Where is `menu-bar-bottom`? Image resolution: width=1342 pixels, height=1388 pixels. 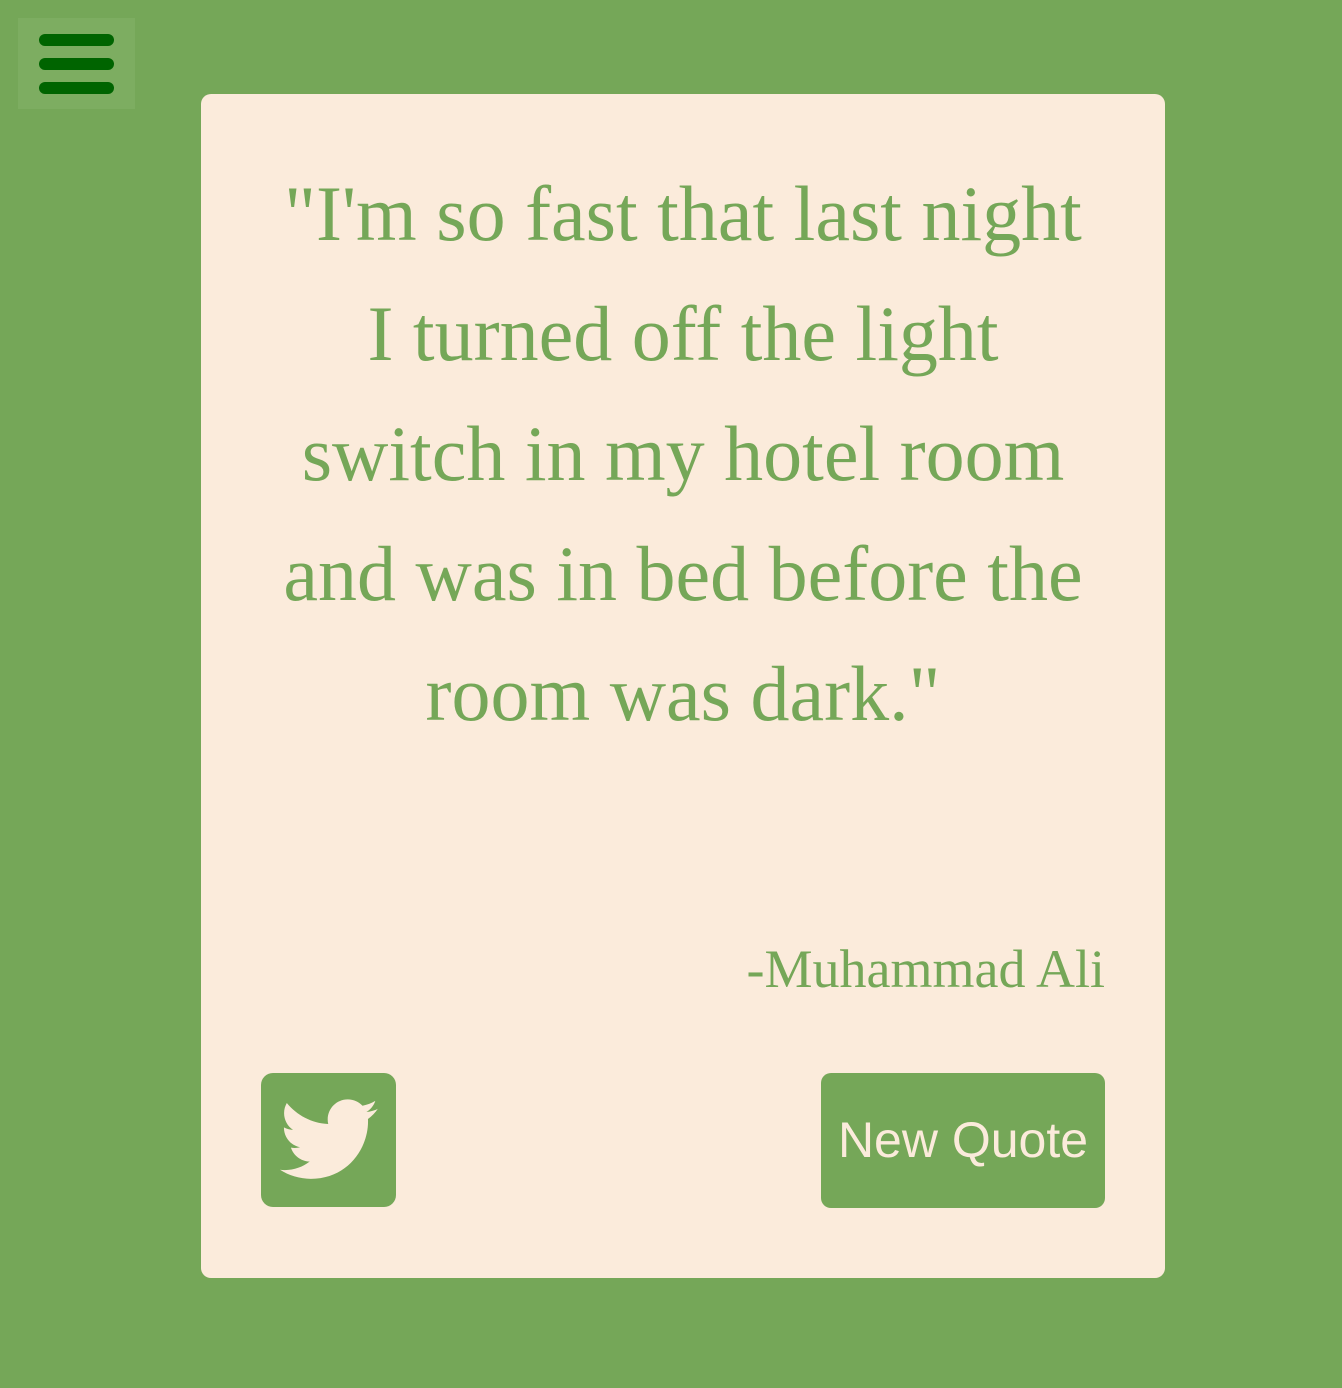 menu-bar-bottom is located at coordinates (76, 87).